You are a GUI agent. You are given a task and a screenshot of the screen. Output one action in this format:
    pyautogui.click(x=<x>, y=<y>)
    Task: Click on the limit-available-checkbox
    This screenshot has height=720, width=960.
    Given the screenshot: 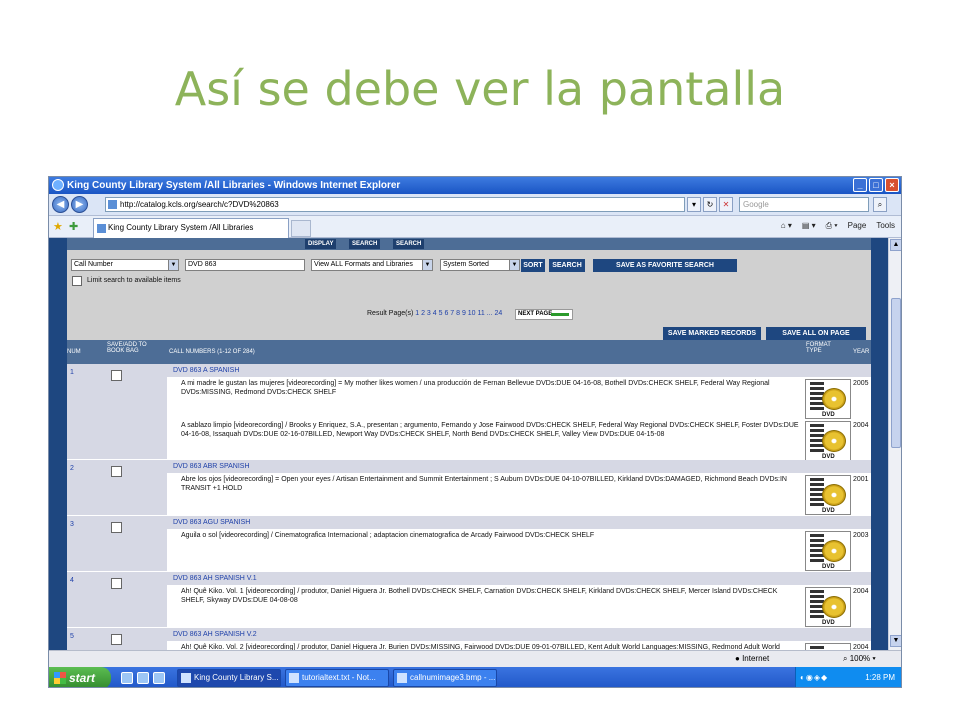 What is the action you would take?
    pyautogui.click(x=77, y=281)
    